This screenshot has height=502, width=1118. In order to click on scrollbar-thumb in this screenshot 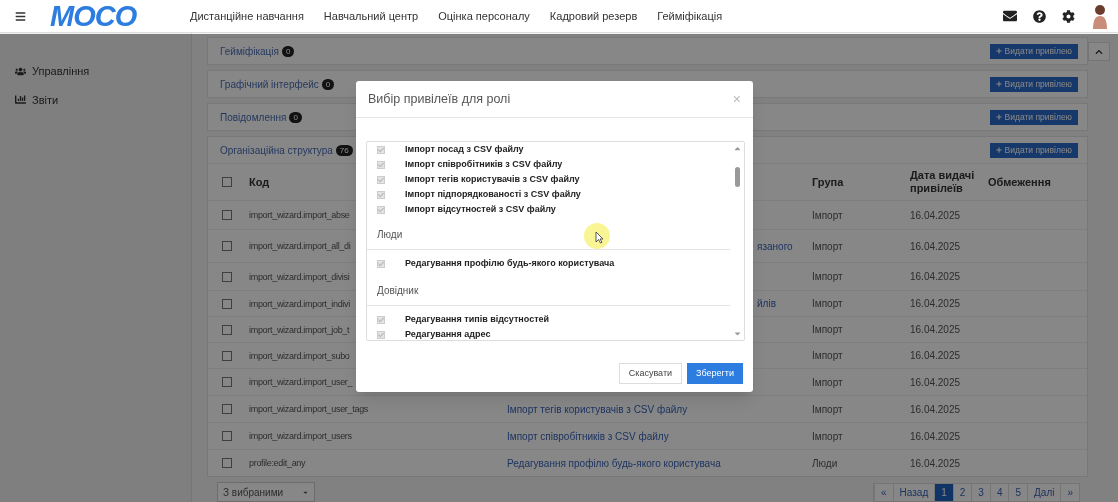, I will do `click(737, 177)`.